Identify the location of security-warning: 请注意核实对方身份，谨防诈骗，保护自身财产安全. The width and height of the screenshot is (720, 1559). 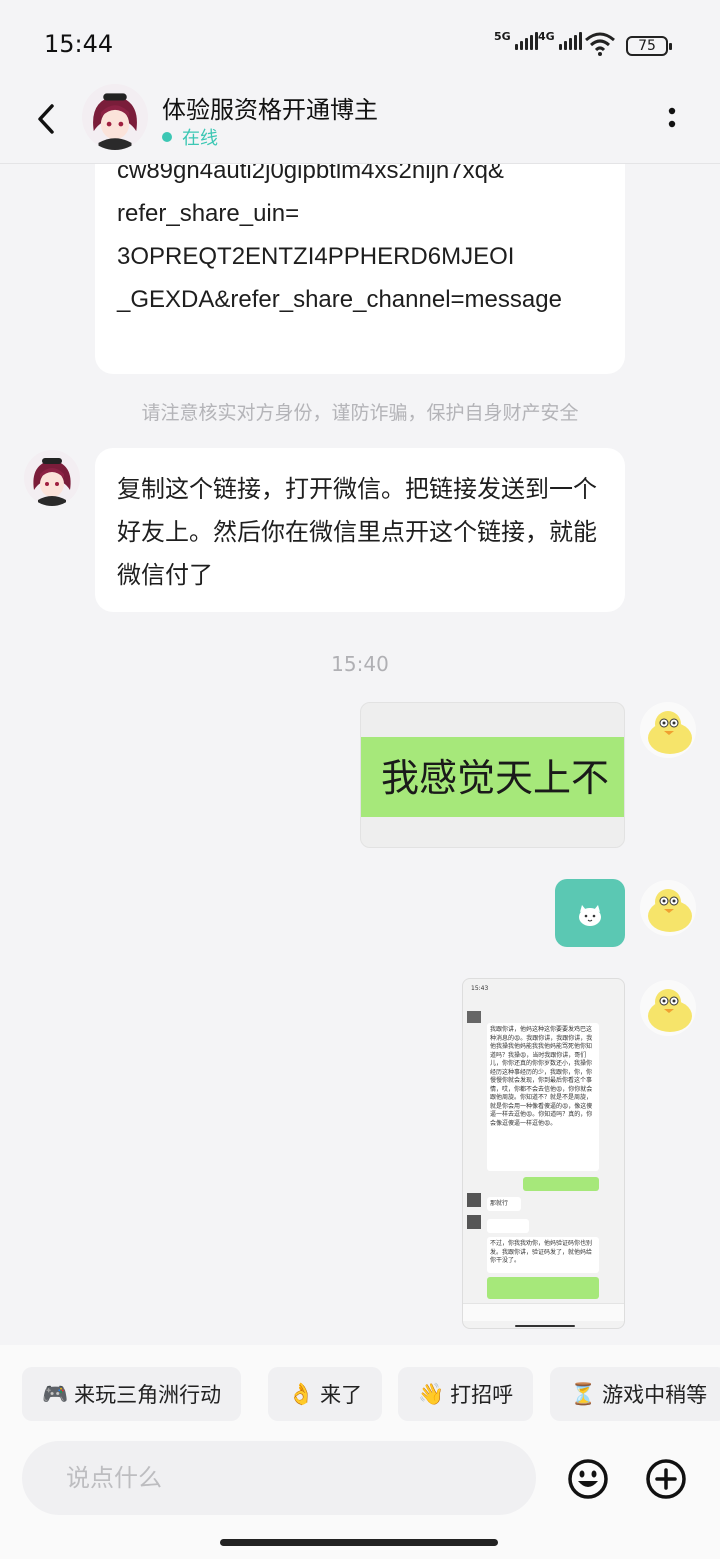
(360, 413).